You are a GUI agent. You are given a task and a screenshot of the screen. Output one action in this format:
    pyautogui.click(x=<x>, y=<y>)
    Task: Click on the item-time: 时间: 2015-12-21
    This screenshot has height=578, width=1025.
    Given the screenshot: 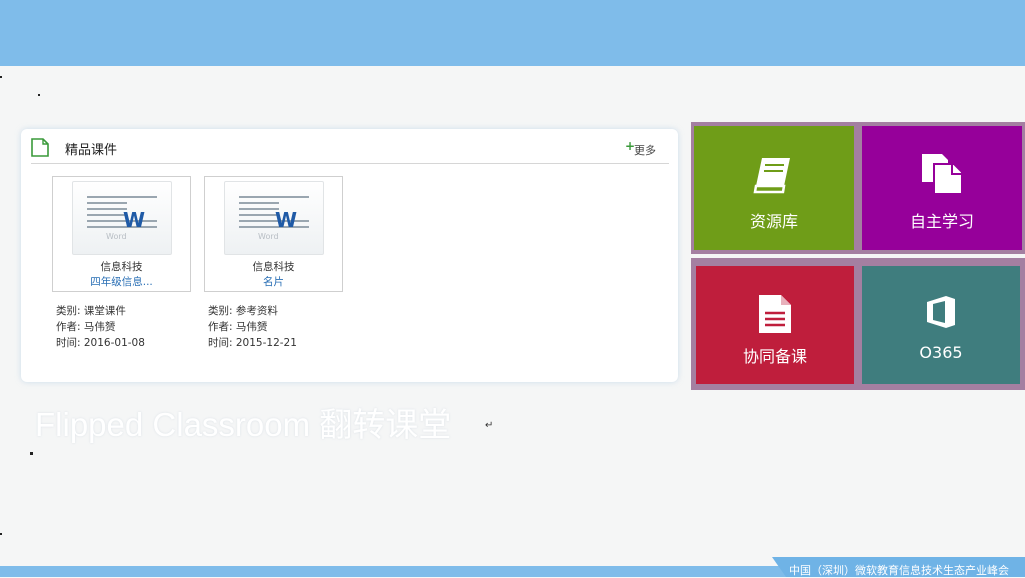 What is the action you would take?
    pyautogui.click(x=252, y=343)
    